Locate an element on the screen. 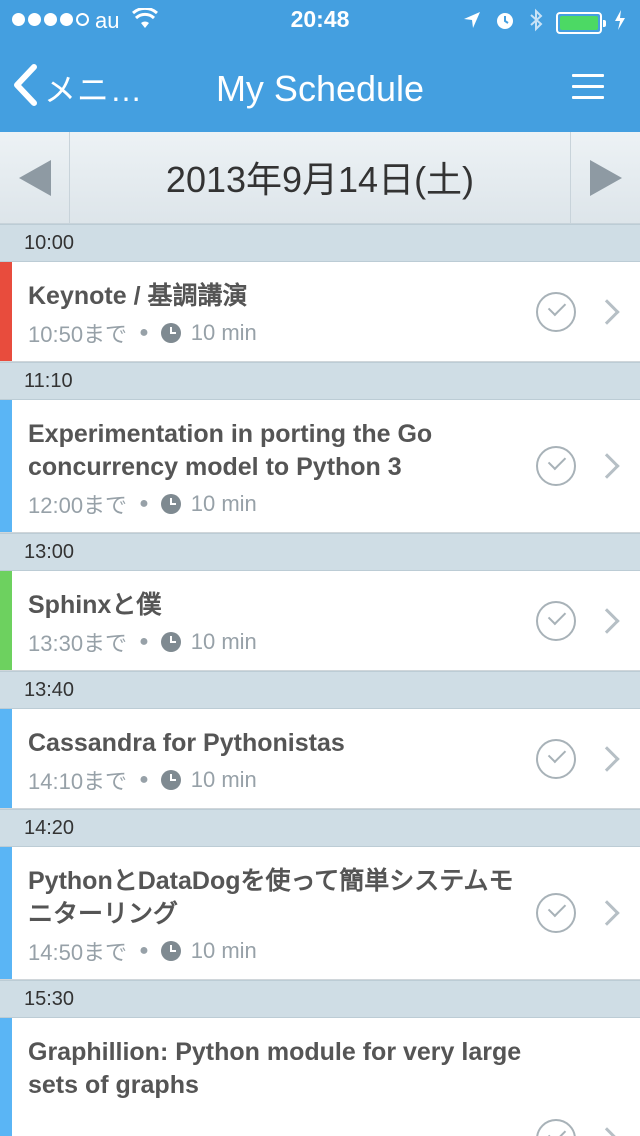 The width and height of the screenshot is (640, 1136). session-end-time: 10:50まで is located at coordinates (78, 334).